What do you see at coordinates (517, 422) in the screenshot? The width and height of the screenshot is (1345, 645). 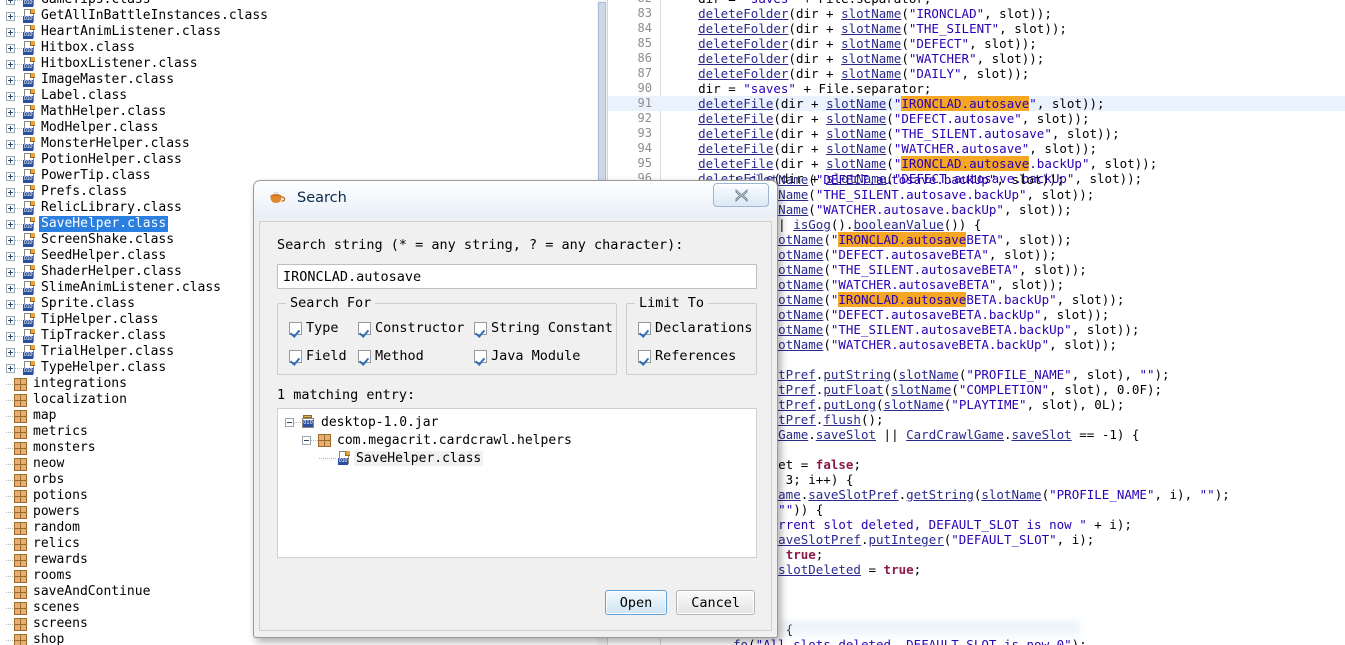 I see `result-tree-item: 010 desktop-1.0.jar` at bounding box center [517, 422].